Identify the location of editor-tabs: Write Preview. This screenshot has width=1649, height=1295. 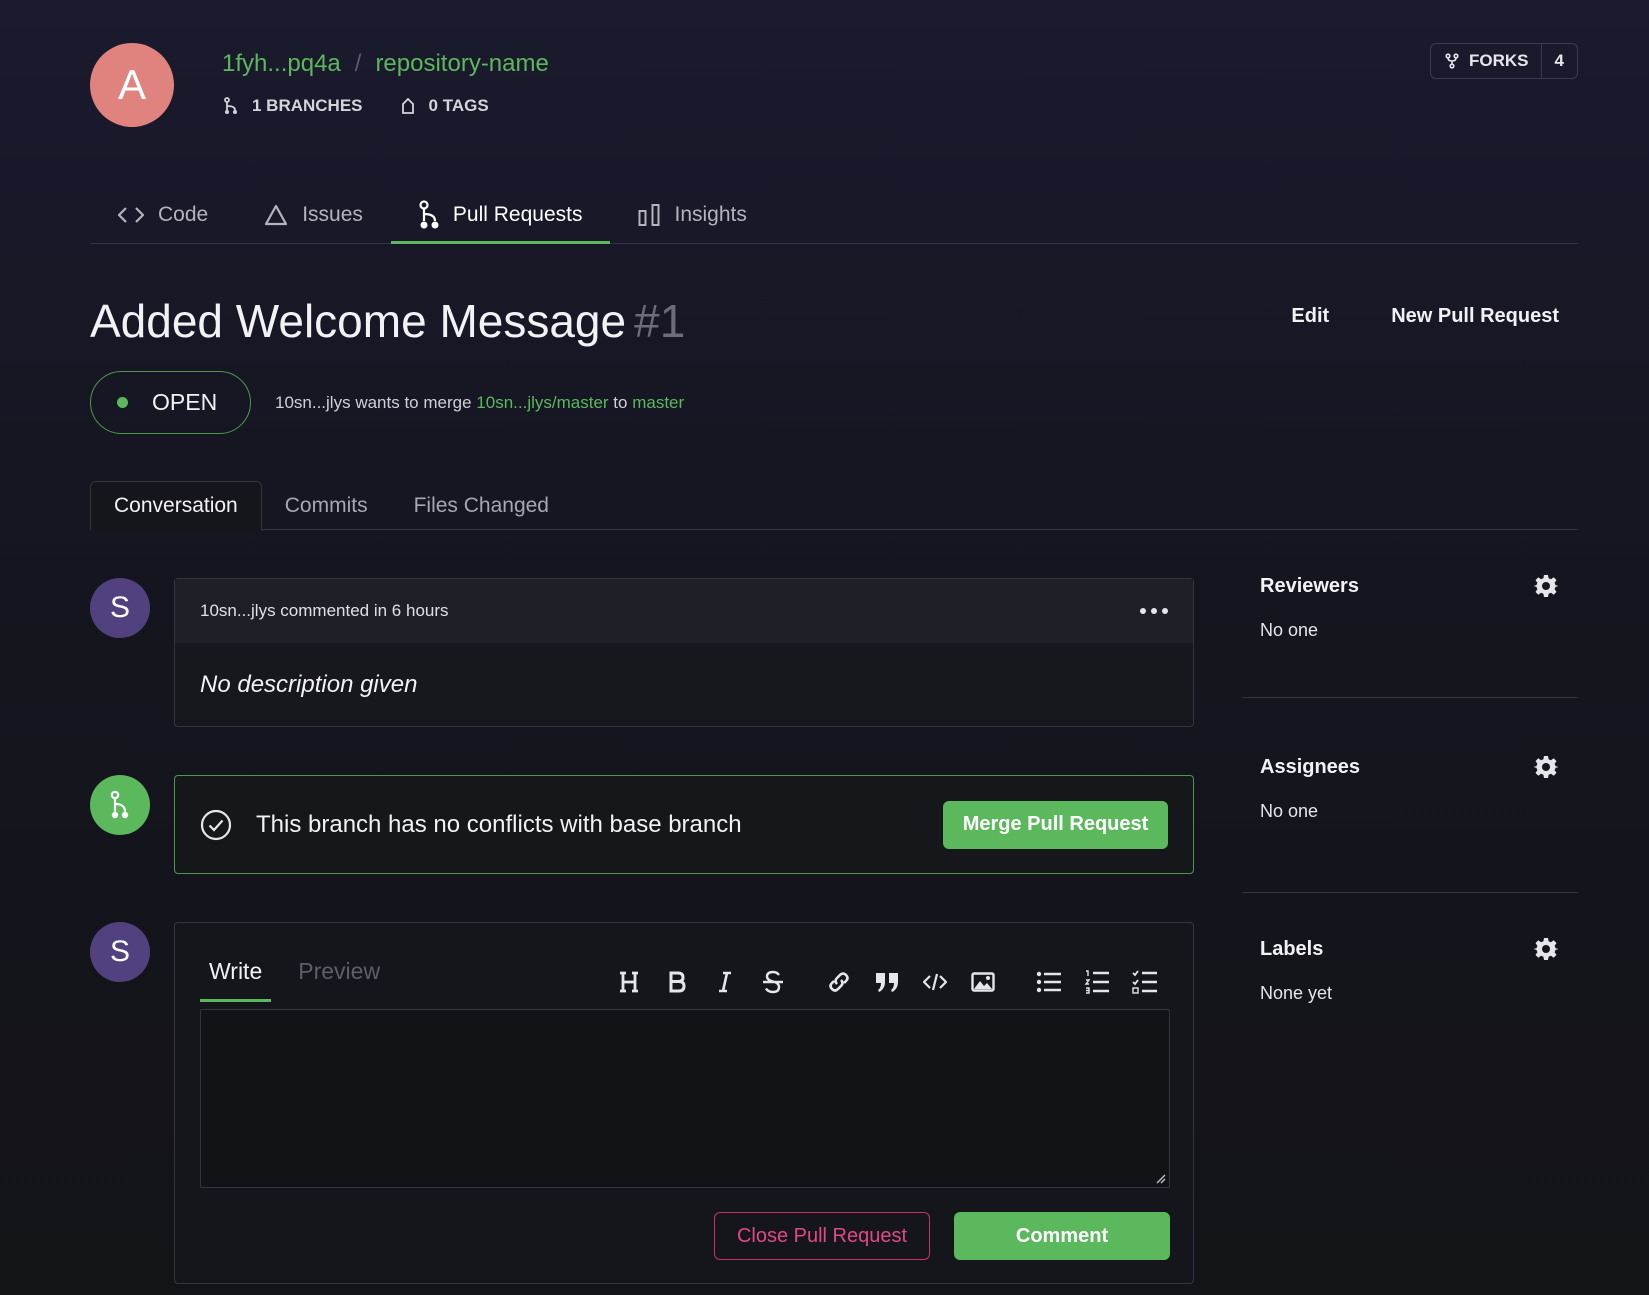
(294, 980).